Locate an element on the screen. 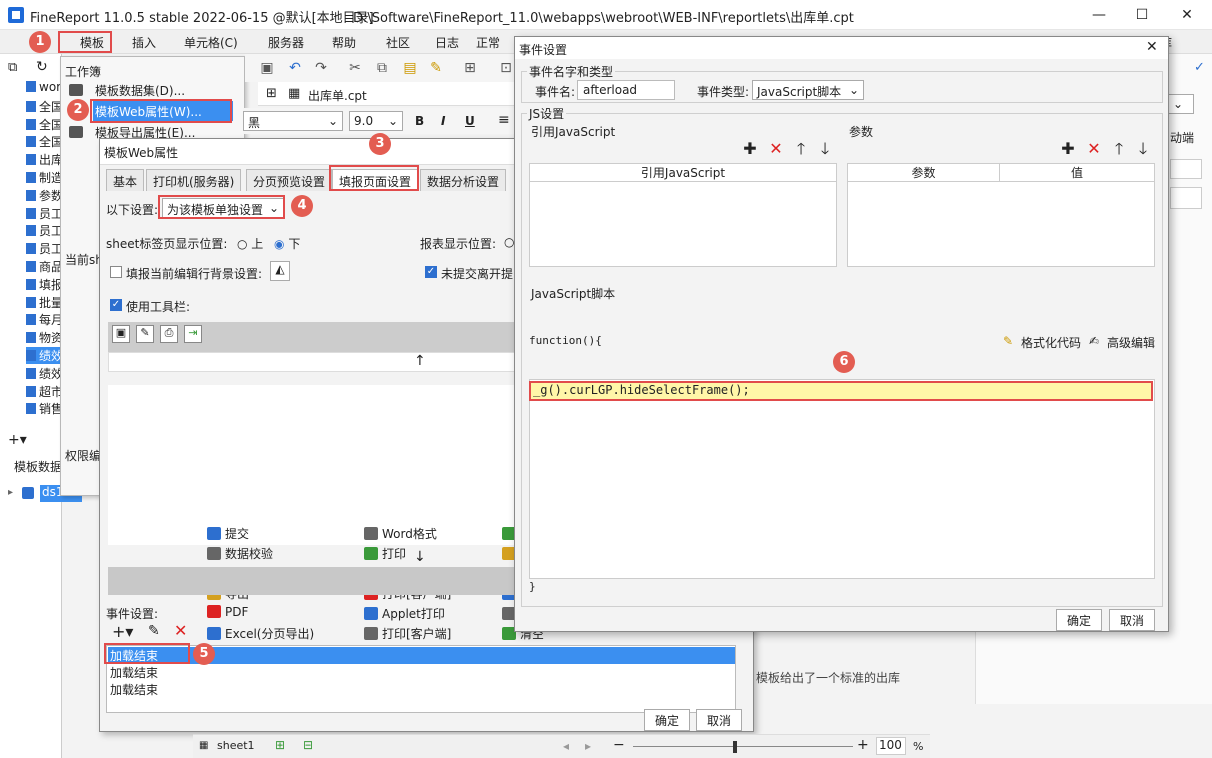 The width and height of the screenshot is (1212, 758). add-dataset-icon: +▾ is located at coordinates (17, 440).